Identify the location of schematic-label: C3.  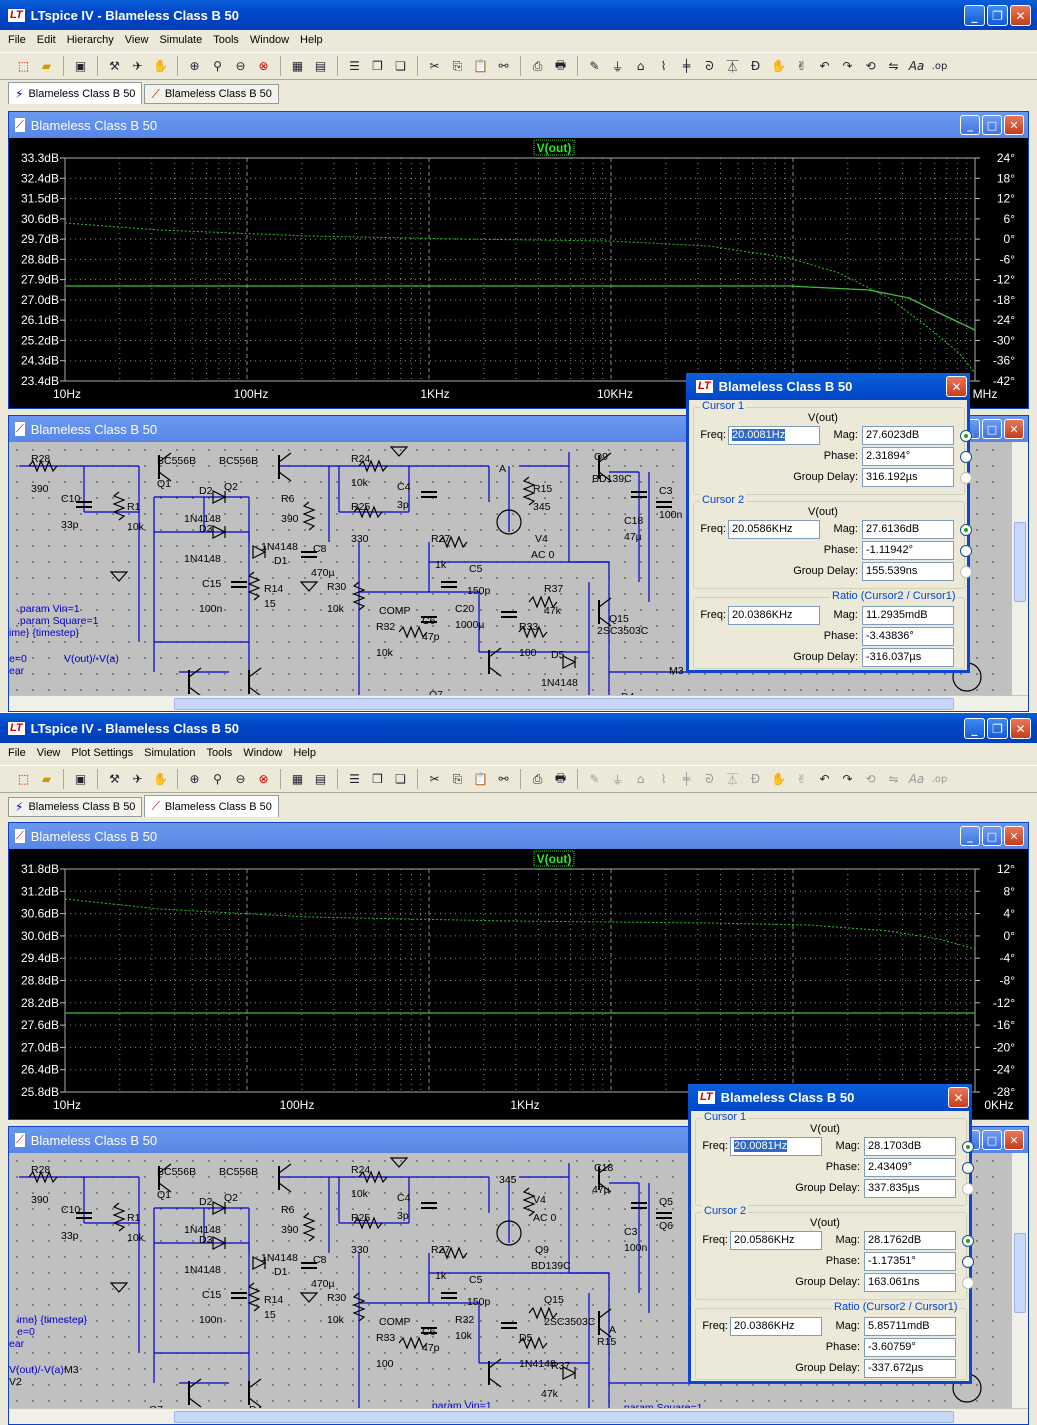
(631, 1232).